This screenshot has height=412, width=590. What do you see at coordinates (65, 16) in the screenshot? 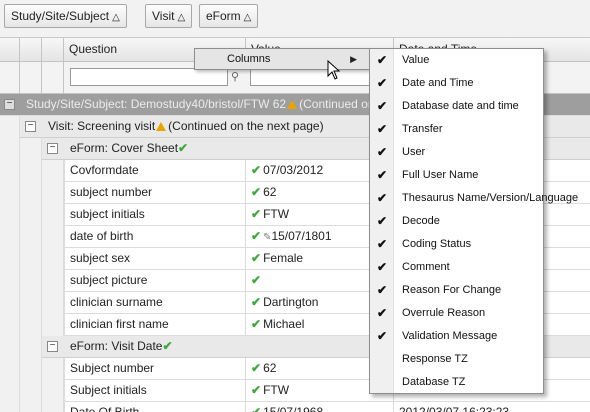
I see `group-by-study-site-subject-button: Study/Site/Subject △` at bounding box center [65, 16].